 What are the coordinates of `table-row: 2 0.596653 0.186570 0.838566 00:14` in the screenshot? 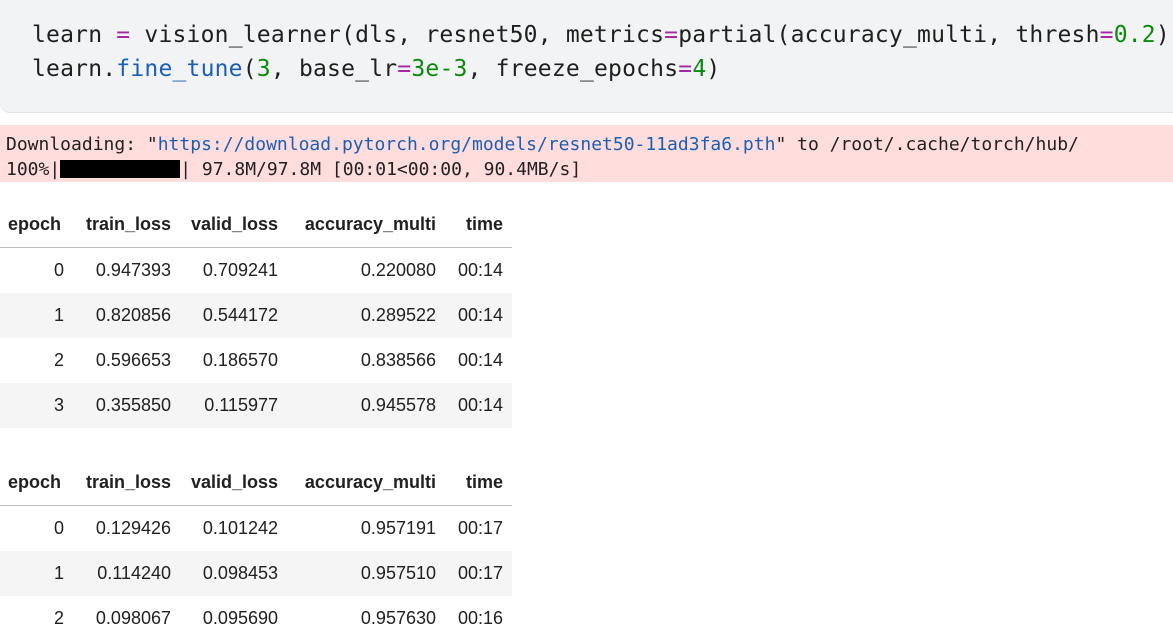 It's located at (256, 360).